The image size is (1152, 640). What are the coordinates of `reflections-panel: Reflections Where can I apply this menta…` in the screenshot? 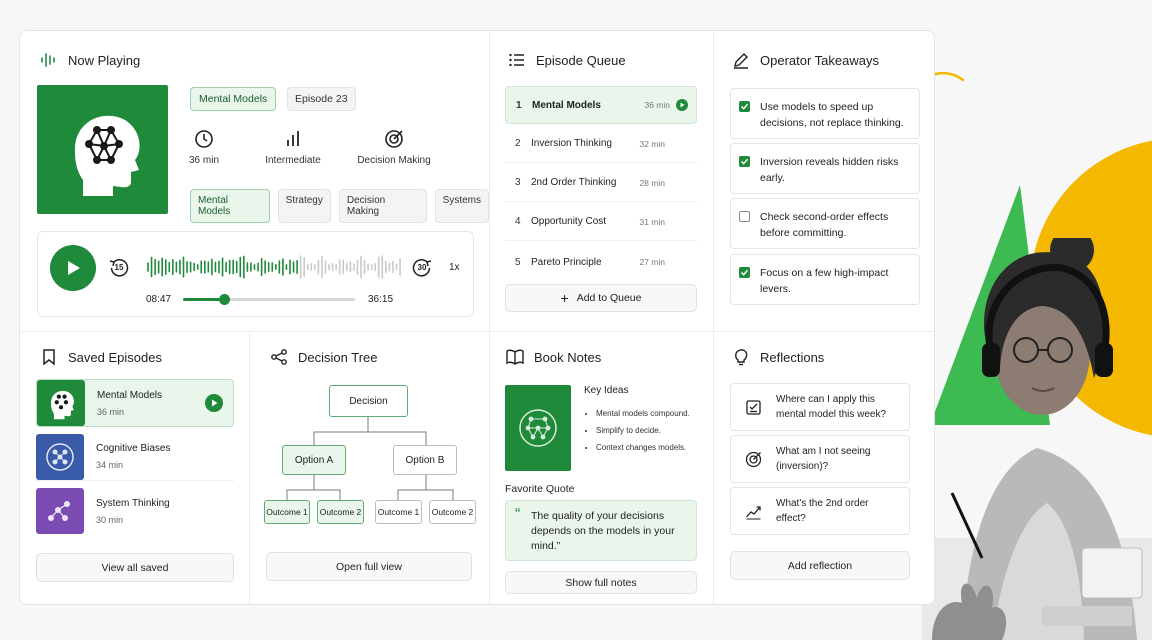 It's located at (824, 468).